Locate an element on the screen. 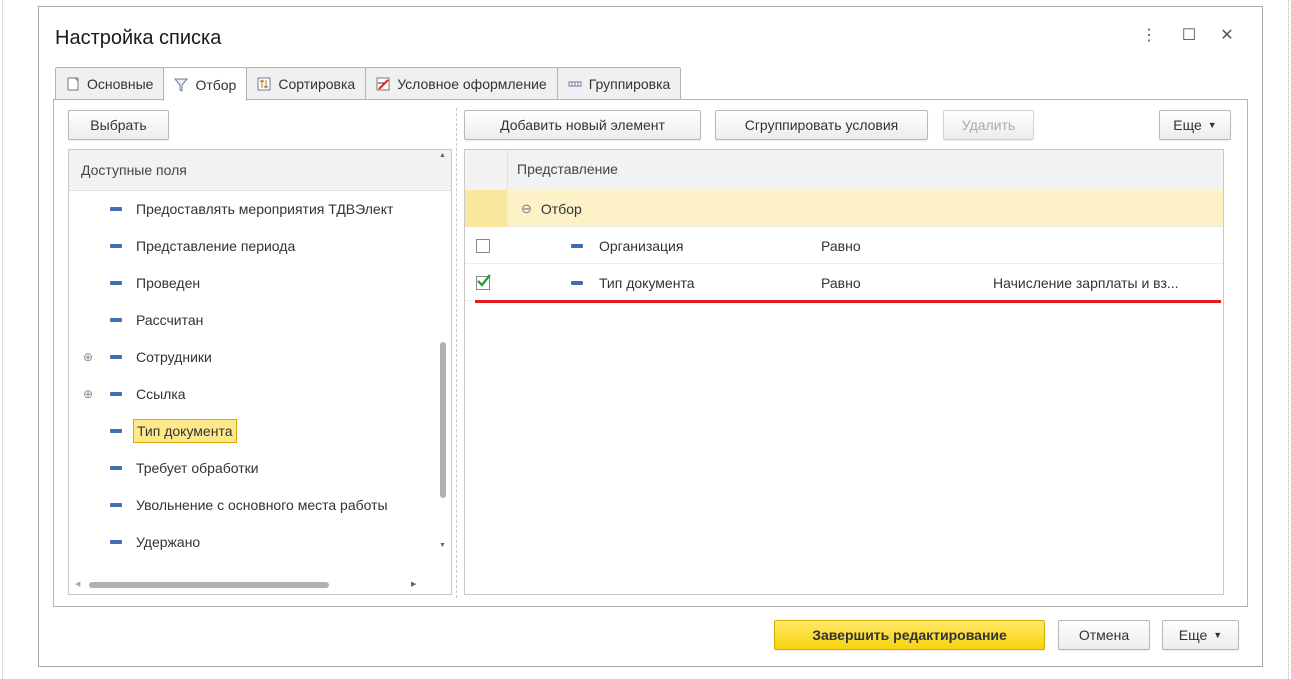 This screenshot has width=1291, height=679. field-label: Проведен is located at coordinates (168, 282).